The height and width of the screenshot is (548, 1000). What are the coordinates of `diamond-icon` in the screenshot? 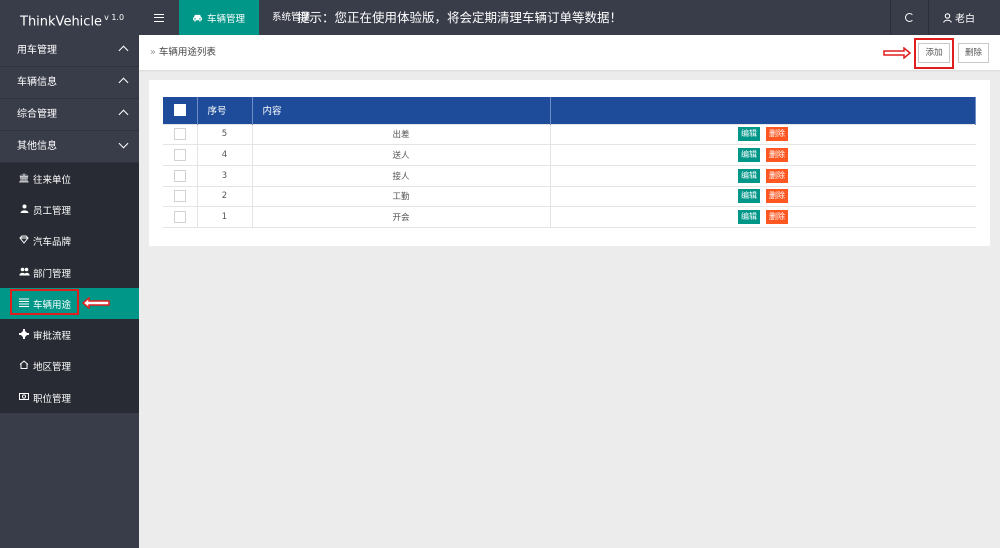 It's located at (24, 241).